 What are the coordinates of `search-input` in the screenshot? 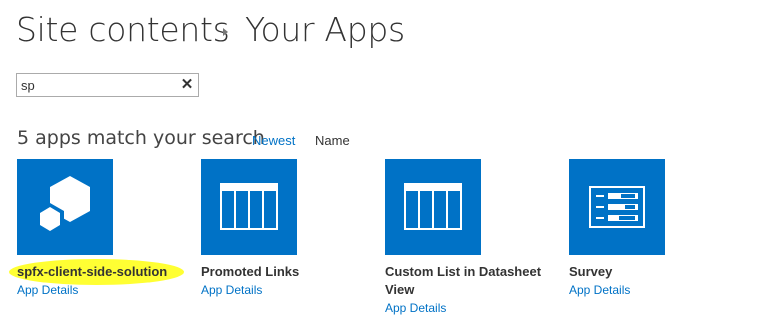 It's located at (96, 85).